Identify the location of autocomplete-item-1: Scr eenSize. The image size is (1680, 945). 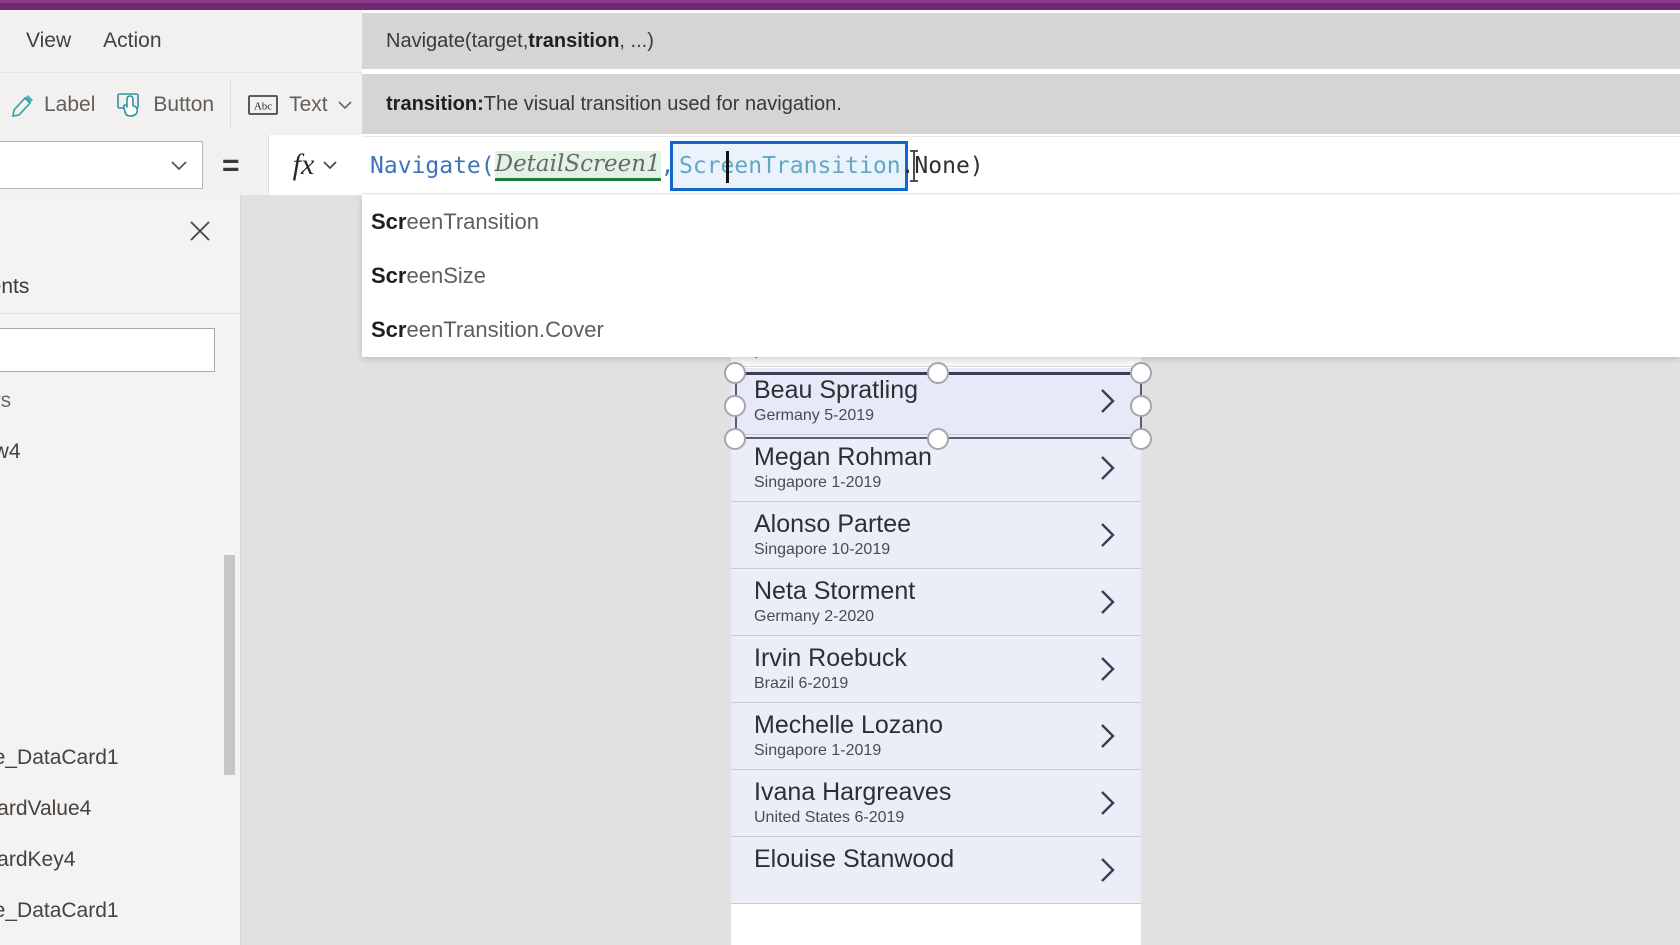
(1021, 276).